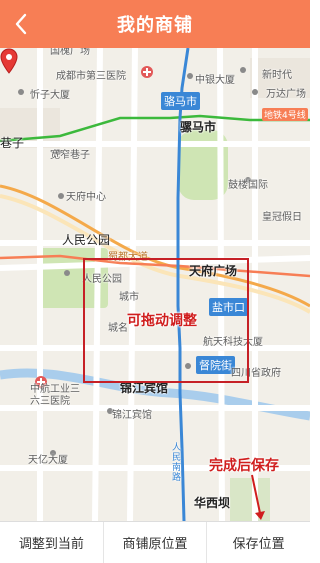  I want to click on chevron-left-icon, so click(21, 24).